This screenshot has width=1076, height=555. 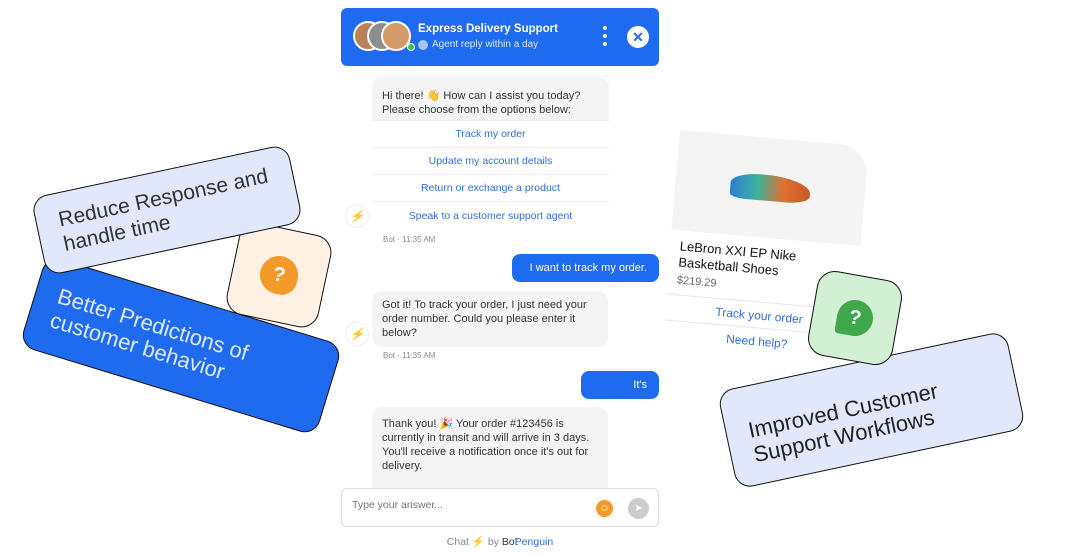 I want to click on send-icon: ➤, so click(x=638, y=508).